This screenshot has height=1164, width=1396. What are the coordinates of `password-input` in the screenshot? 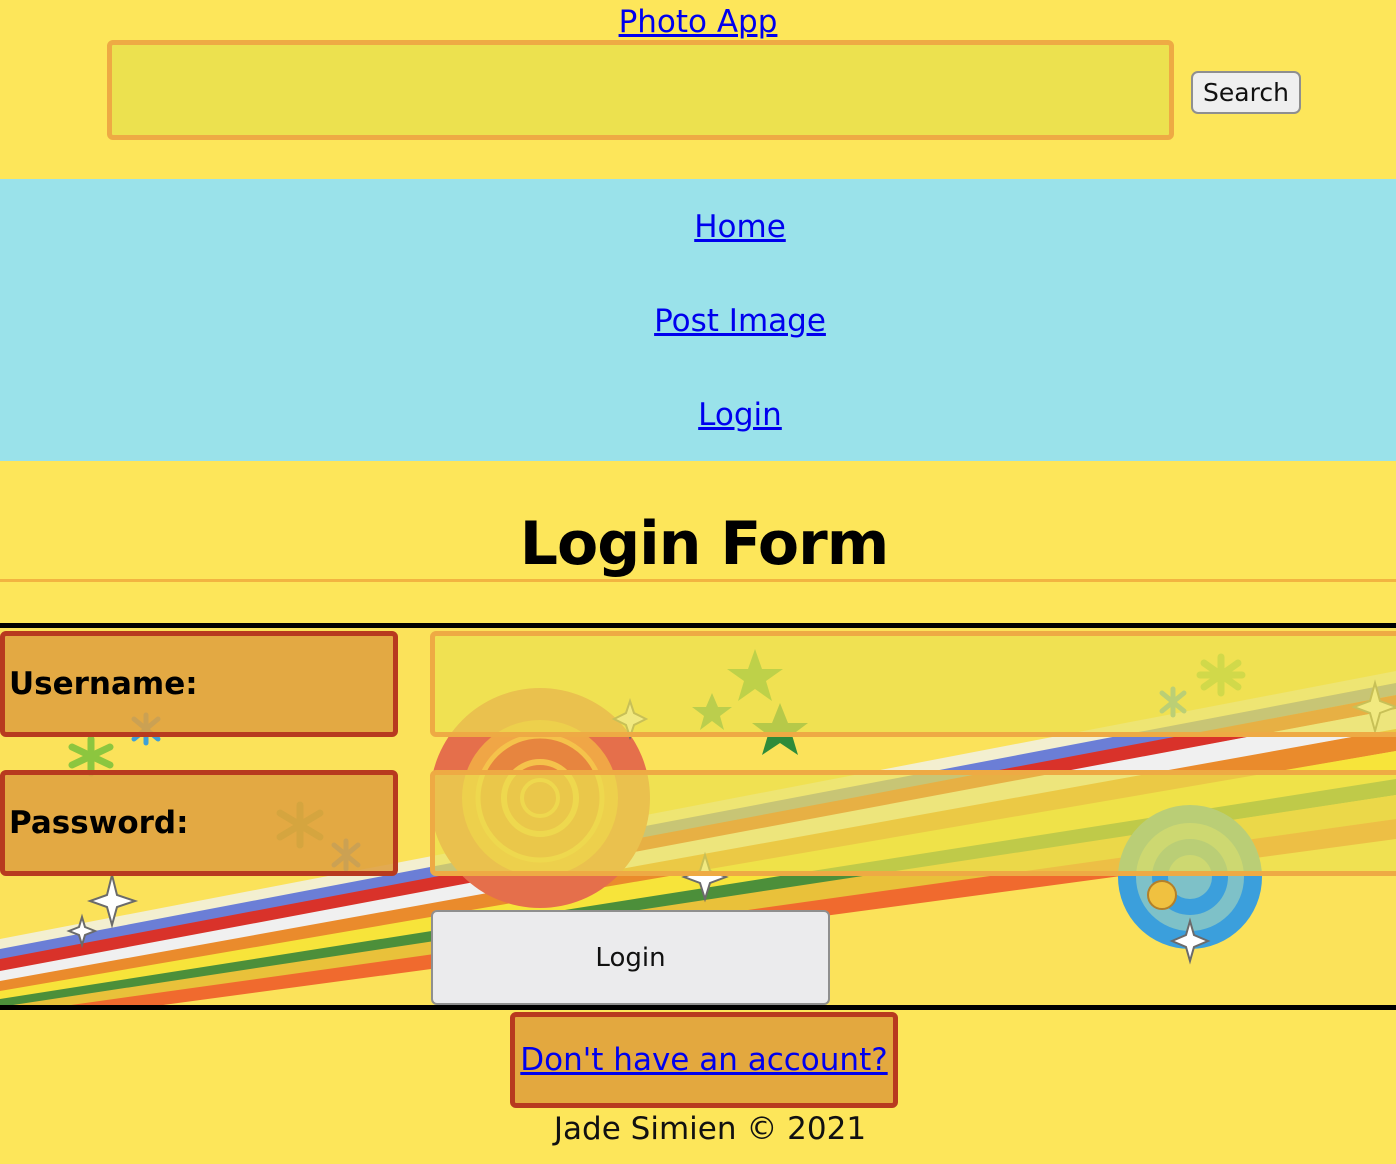 It's located at (913, 823).